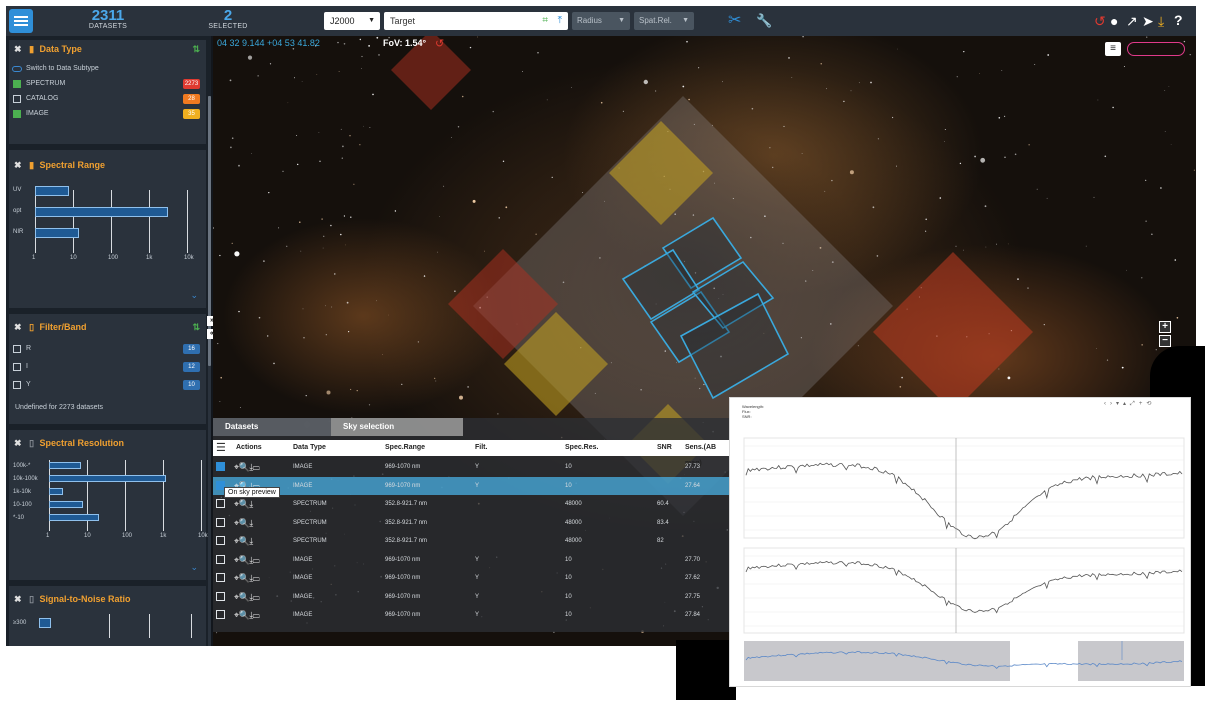 Image resolution: width=1205 pixels, height=705 pixels. I want to click on col-actions: Actions, so click(249, 448).